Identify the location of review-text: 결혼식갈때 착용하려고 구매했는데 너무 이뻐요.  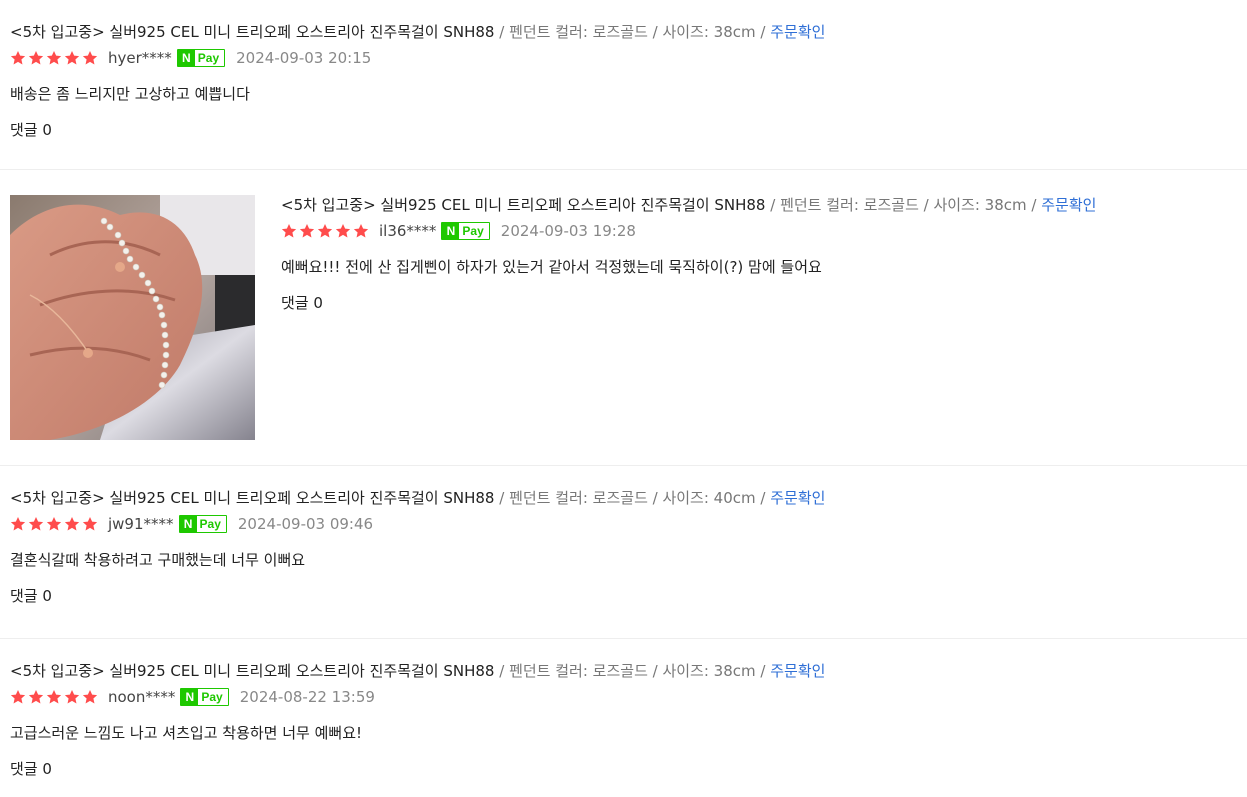
(158, 560).